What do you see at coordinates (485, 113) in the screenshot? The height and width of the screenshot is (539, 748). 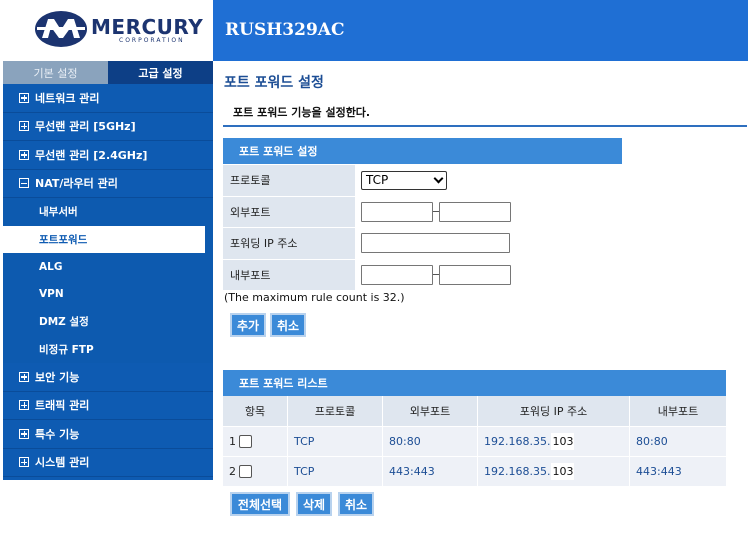 I see `description-bar: 포트 포워드 기능을 설정한다.` at bounding box center [485, 113].